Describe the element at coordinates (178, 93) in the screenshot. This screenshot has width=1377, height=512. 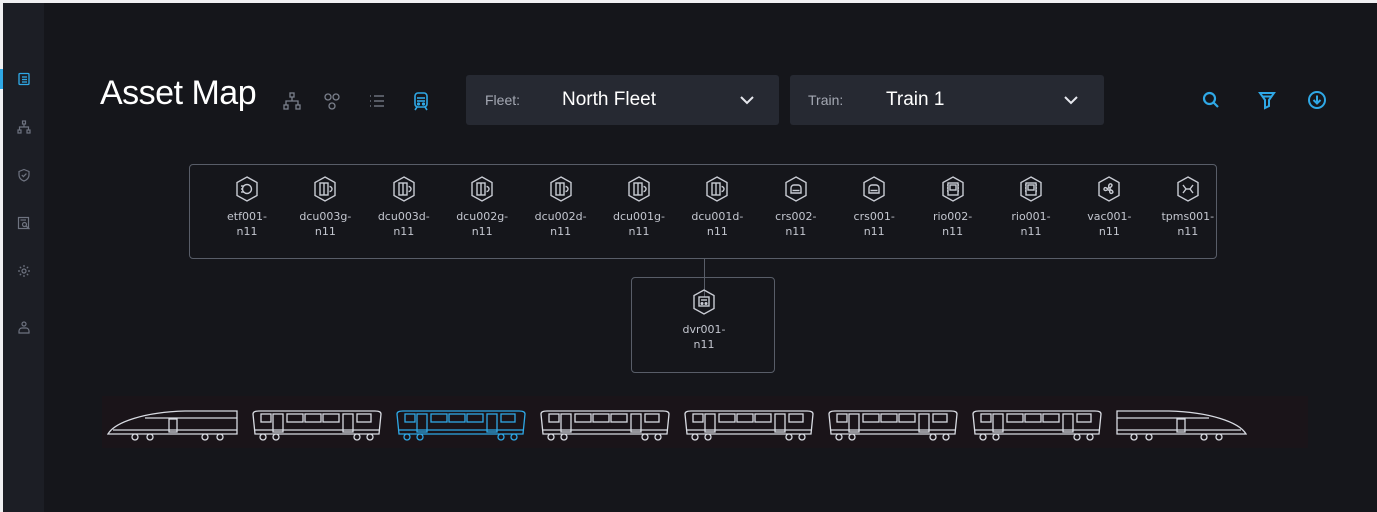
I see `page-title: Asset Map` at that location.